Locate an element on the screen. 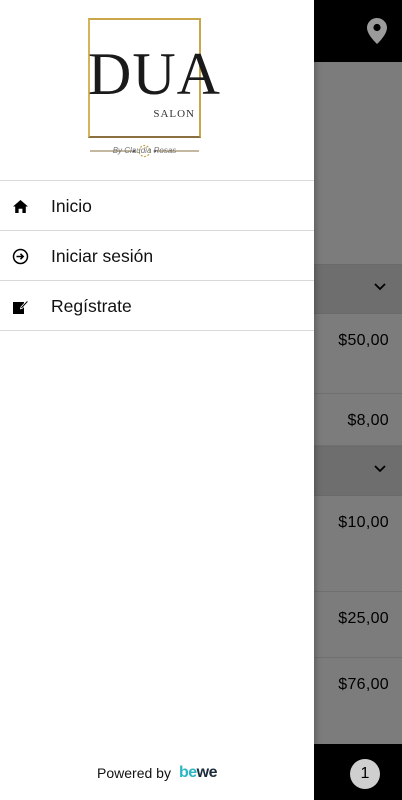 This screenshot has height=800, width=402. powered-by-footer: Powered by bewe is located at coordinates (157, 773).